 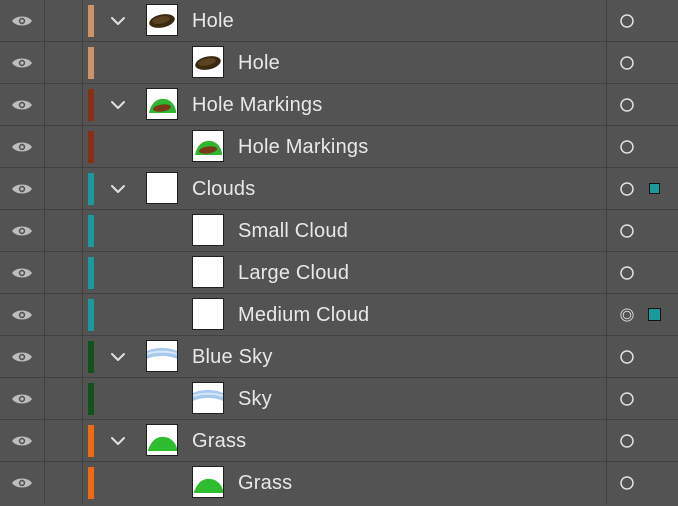 I want to click on sublayer-row: Small Cloud, so click(x=339, y=231).